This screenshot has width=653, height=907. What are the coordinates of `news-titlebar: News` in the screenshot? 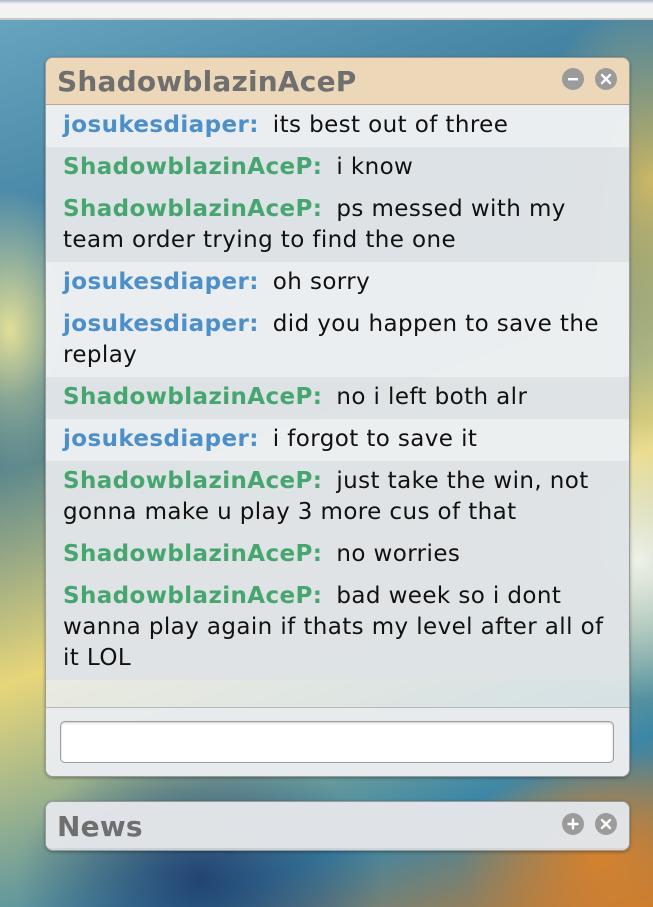 It's located at (337, 825).